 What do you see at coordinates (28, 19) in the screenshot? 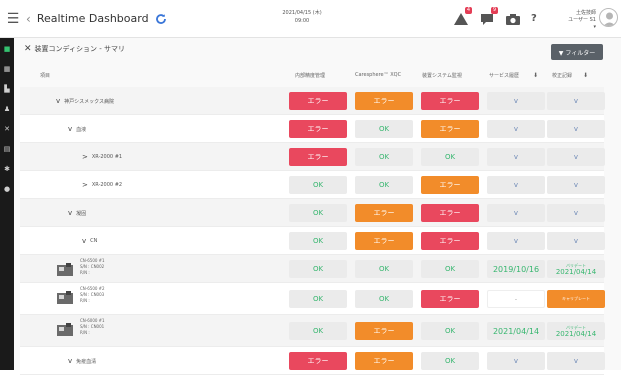
I see `chevron-left-icon: ‹` at bounding box center [28, 19].